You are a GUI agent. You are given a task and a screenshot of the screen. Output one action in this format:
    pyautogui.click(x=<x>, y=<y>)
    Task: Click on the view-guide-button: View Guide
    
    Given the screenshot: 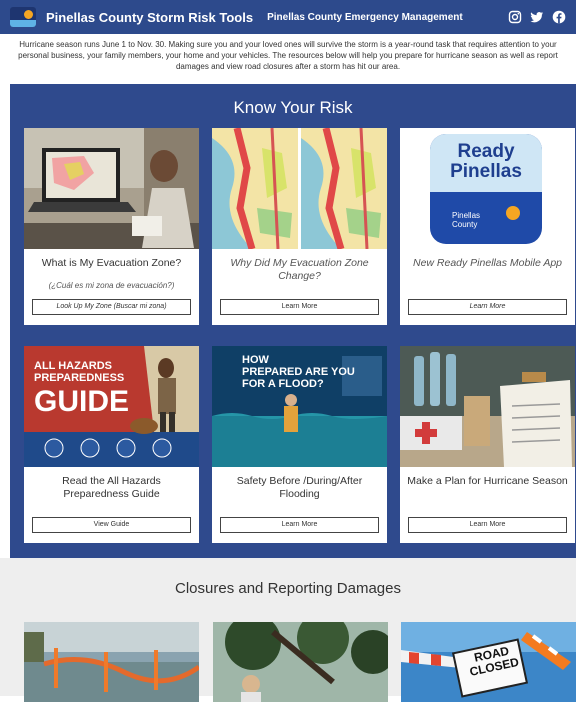 What is the action you would take?
    pyautogui.click(x=111, y=525)
    